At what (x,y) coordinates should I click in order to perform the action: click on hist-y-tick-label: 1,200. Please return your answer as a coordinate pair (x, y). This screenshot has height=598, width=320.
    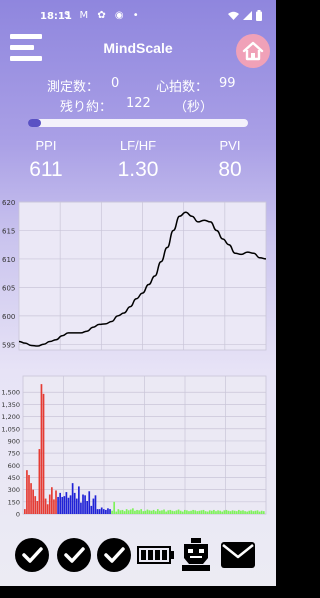
    Looking at the image, I should click on (10, 417).